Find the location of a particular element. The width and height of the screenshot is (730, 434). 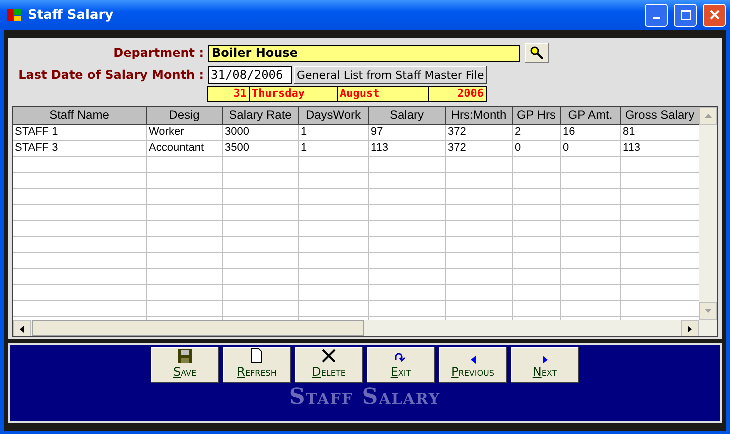

maximize-icon is located at coordinates (685, 15).